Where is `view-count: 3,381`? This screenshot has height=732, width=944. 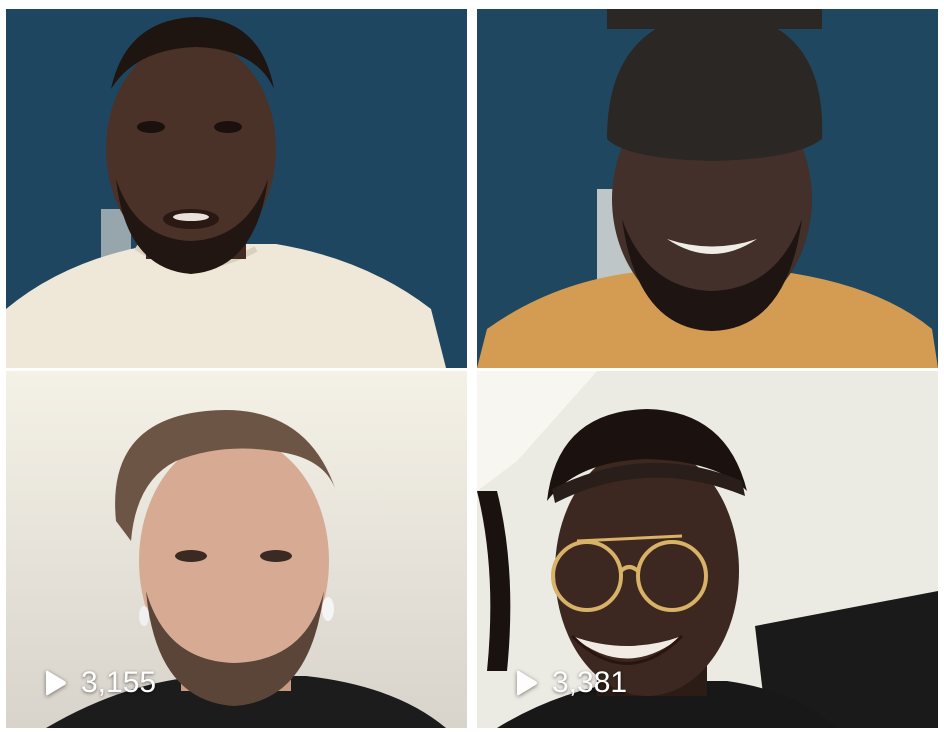
view-count: 3,381 is located at coordinates (590, 682).